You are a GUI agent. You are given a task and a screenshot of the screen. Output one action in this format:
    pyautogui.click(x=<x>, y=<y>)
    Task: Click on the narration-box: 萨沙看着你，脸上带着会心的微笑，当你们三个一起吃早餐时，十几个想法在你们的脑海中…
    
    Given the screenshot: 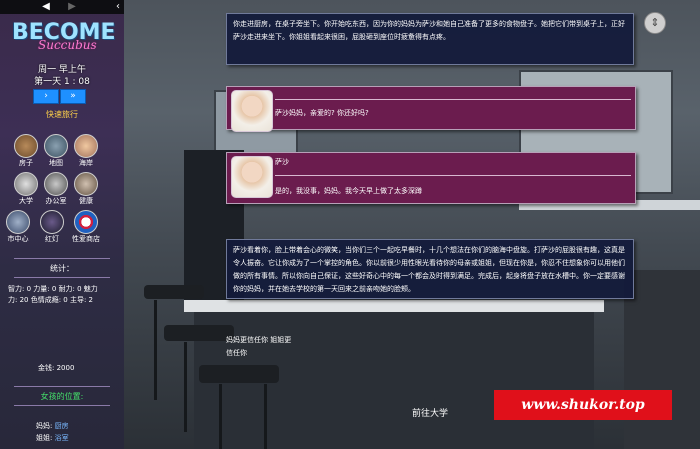 What is the action you would take?
    pyautogui.click(x=430, y=269)
    